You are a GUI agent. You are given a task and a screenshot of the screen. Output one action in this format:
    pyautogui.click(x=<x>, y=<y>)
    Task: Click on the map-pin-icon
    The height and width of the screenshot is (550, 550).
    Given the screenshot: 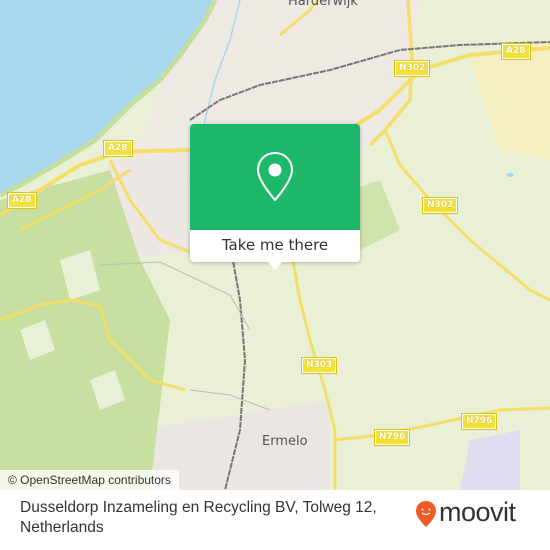 What is the action you would take?
    pyautogui.click(x=275, y=176)
    